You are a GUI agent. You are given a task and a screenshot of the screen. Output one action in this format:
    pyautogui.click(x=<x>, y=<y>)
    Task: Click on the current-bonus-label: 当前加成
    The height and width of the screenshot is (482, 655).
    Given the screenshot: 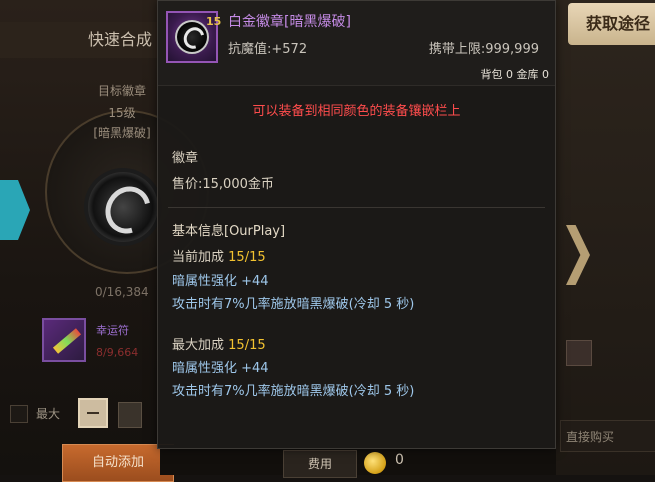 What is the action you would take?
    pyautogui.click(x=198, y=257)
    